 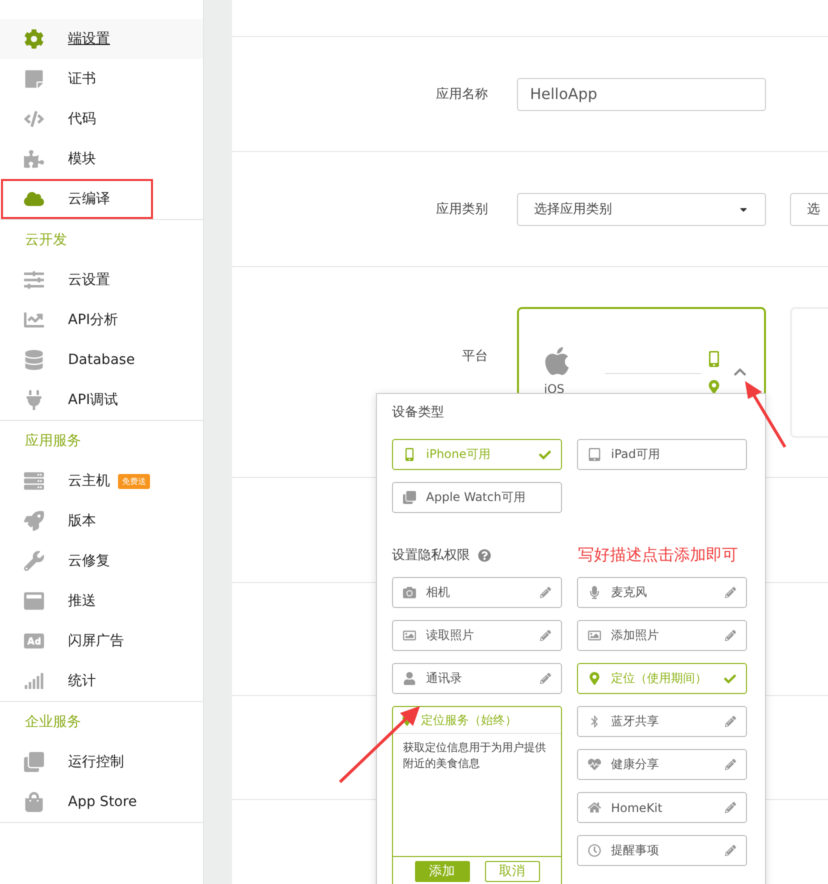 What do you see at coordinates (809, 209) in the screenshot?
I see `subcategory-select: 选` at bounding box center [809, 209].